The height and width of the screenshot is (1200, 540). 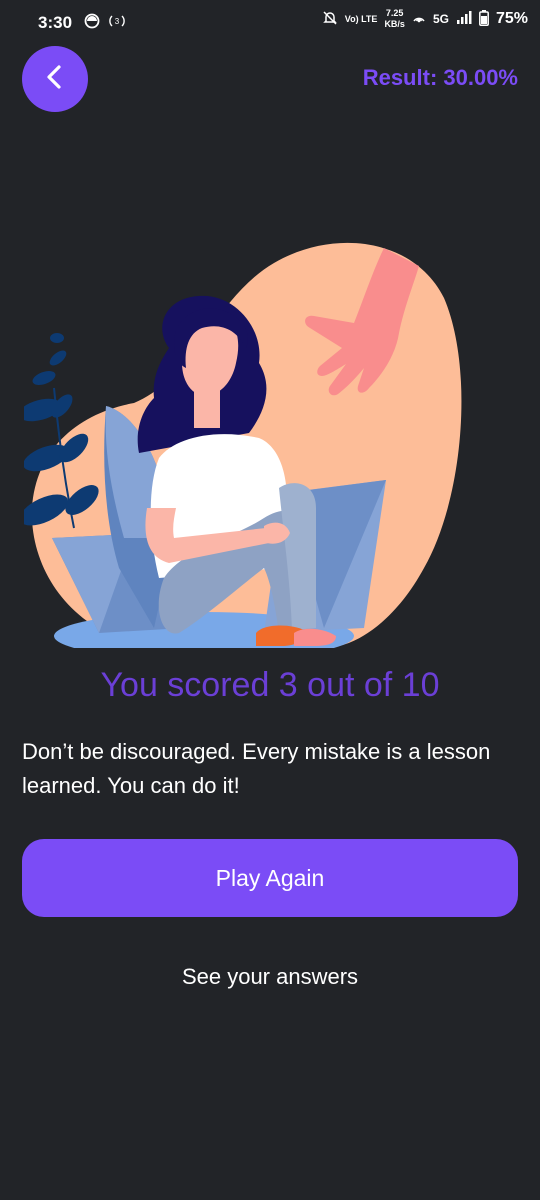 I want to click on status-time: 3:30, so click(x=55, y=22).